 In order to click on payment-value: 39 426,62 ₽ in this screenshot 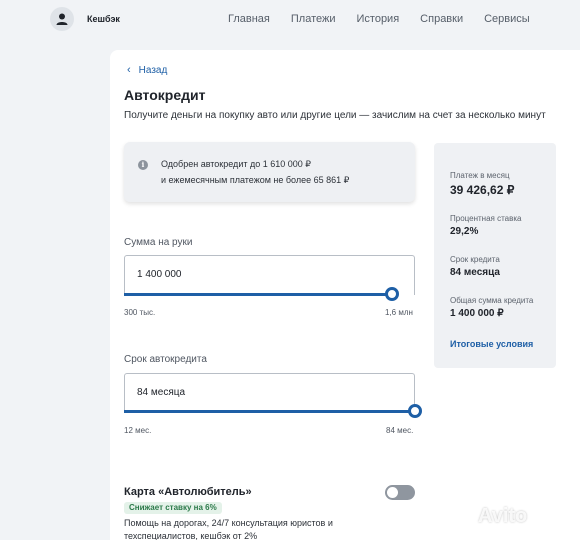, I will do `click(482, 190)`.